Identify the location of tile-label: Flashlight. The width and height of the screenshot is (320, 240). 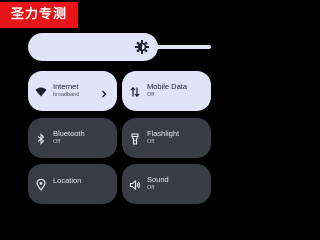
(163, 133).